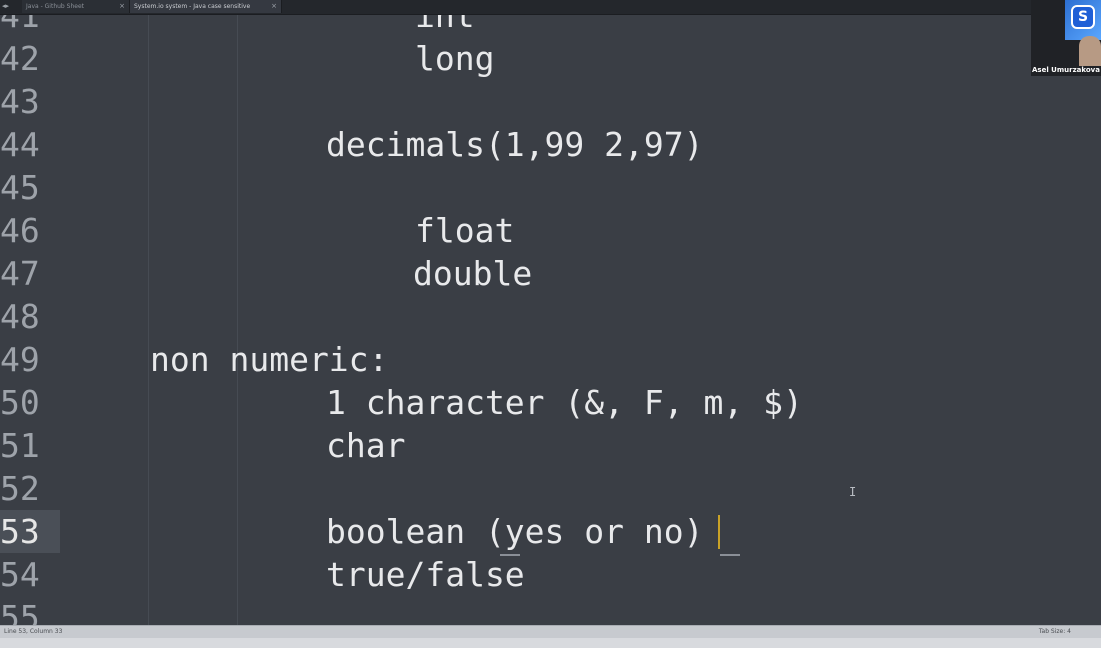 The height and width of the screenshot is (648, 1101). I want to click on code-line: 45, so click(550, 187).